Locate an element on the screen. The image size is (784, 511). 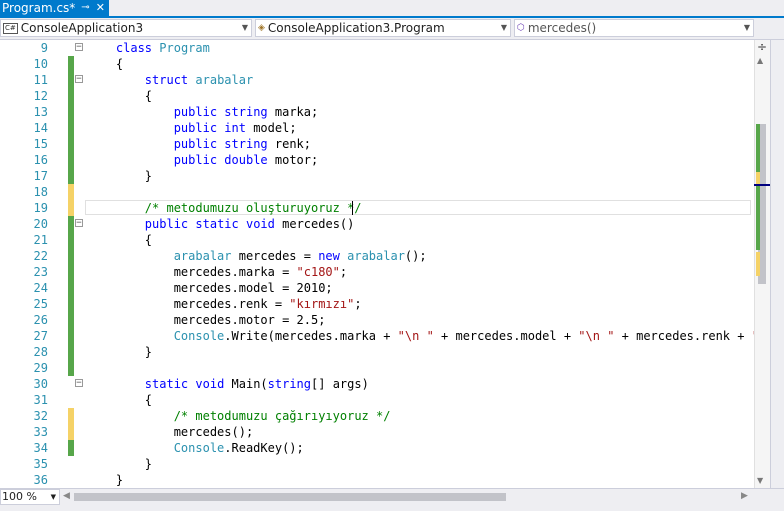
code-token: [] args) is located at coordinates (340, 384).